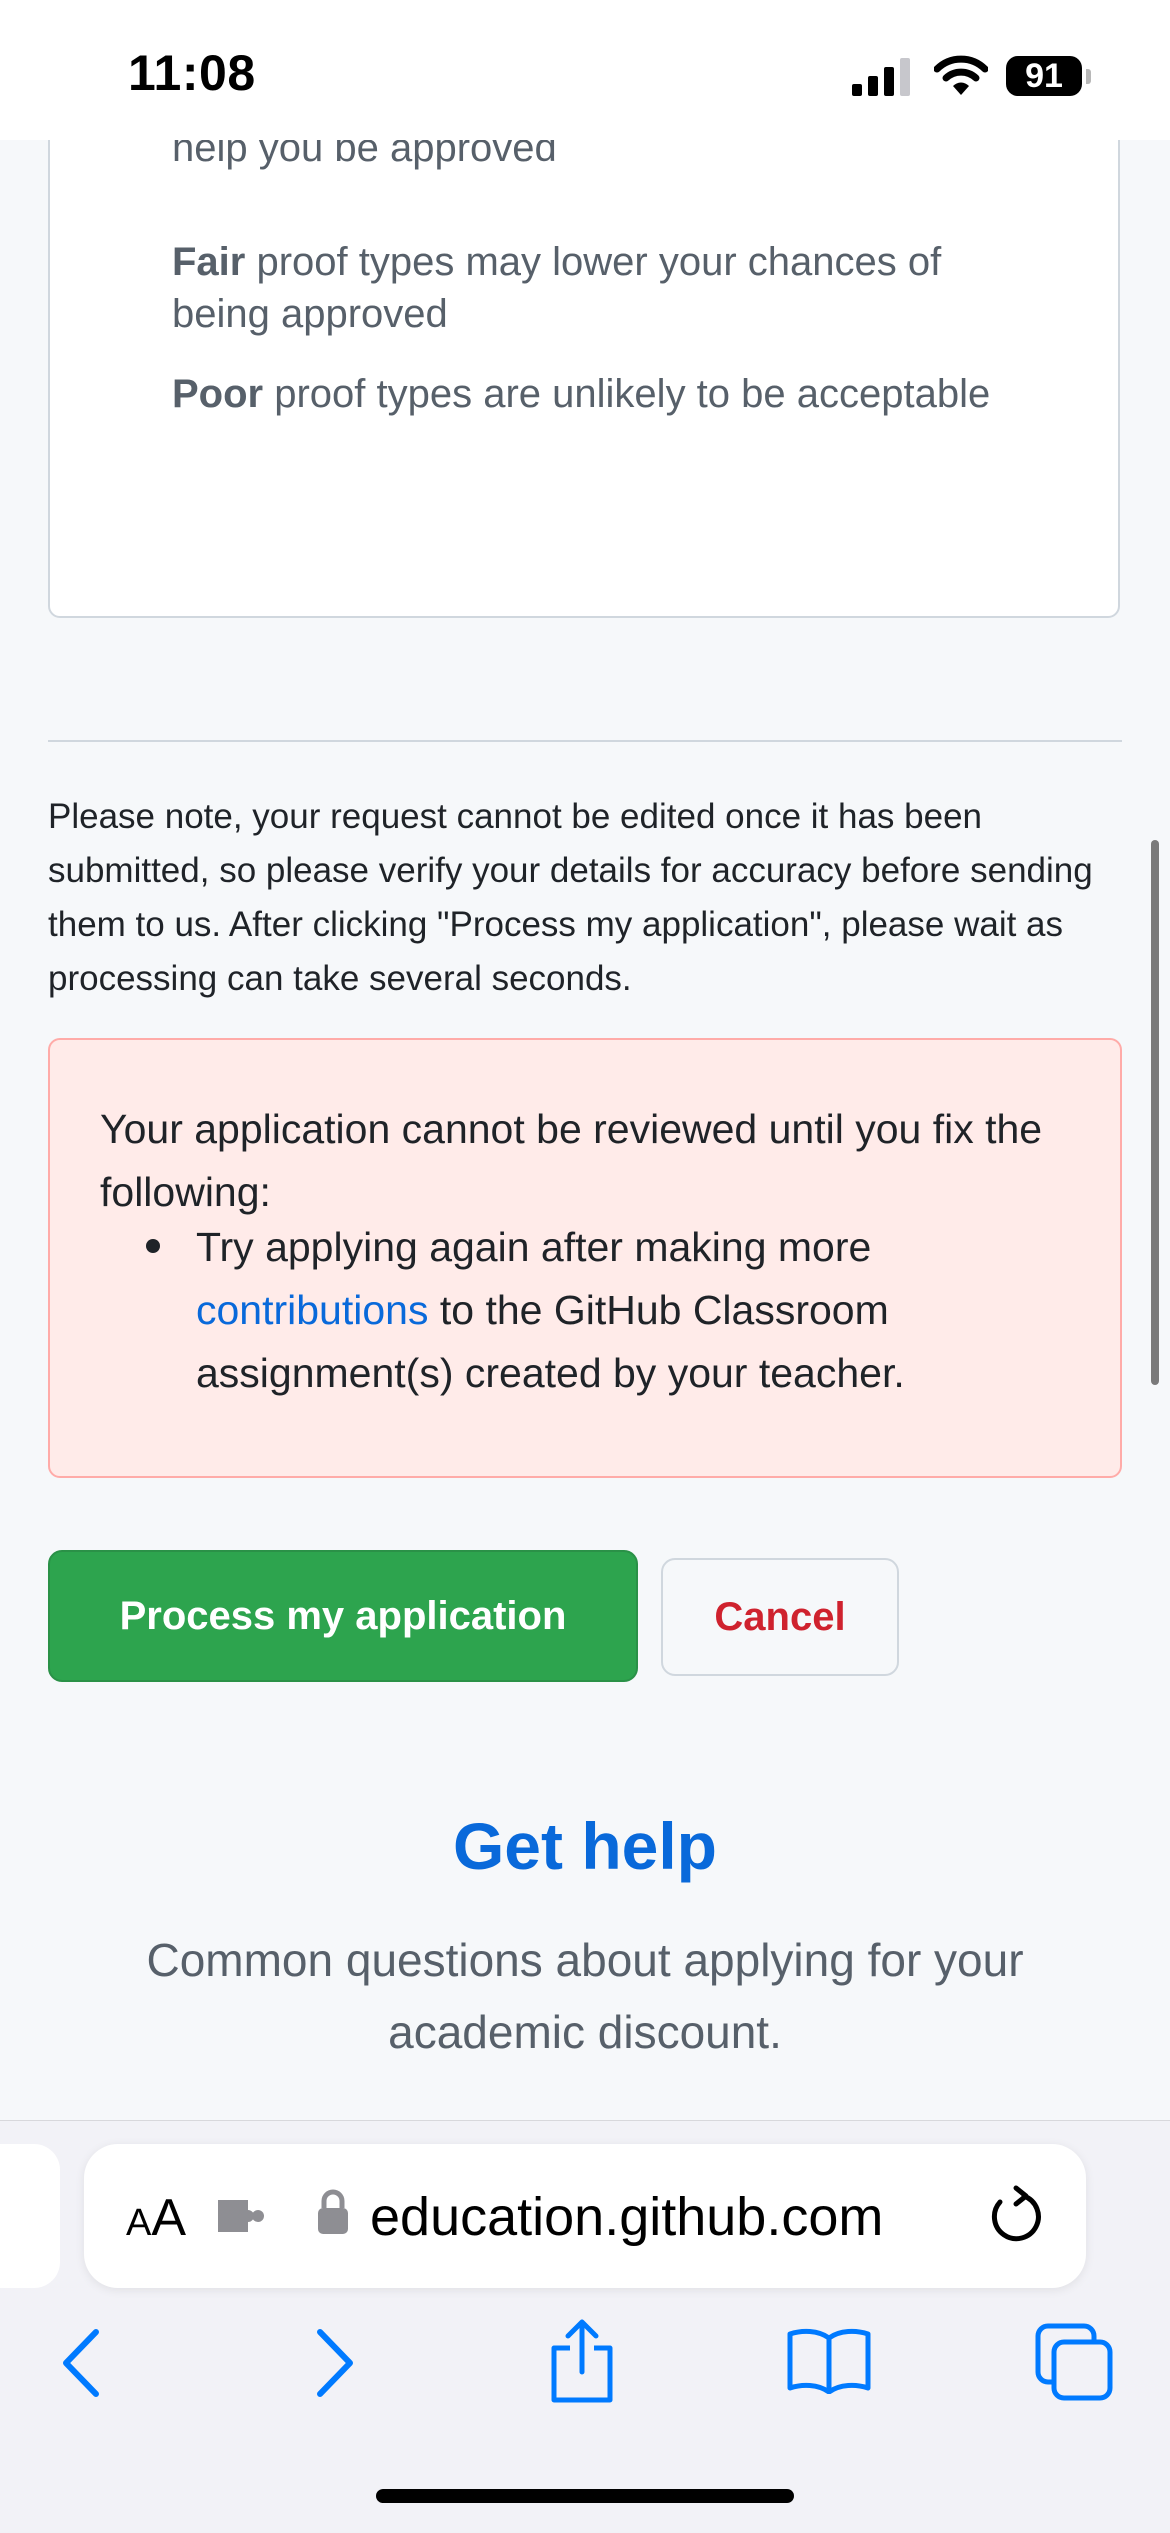 The image size is (1170, 2533). I want to click on cancel-button: Cancel, so click(780, 1617).